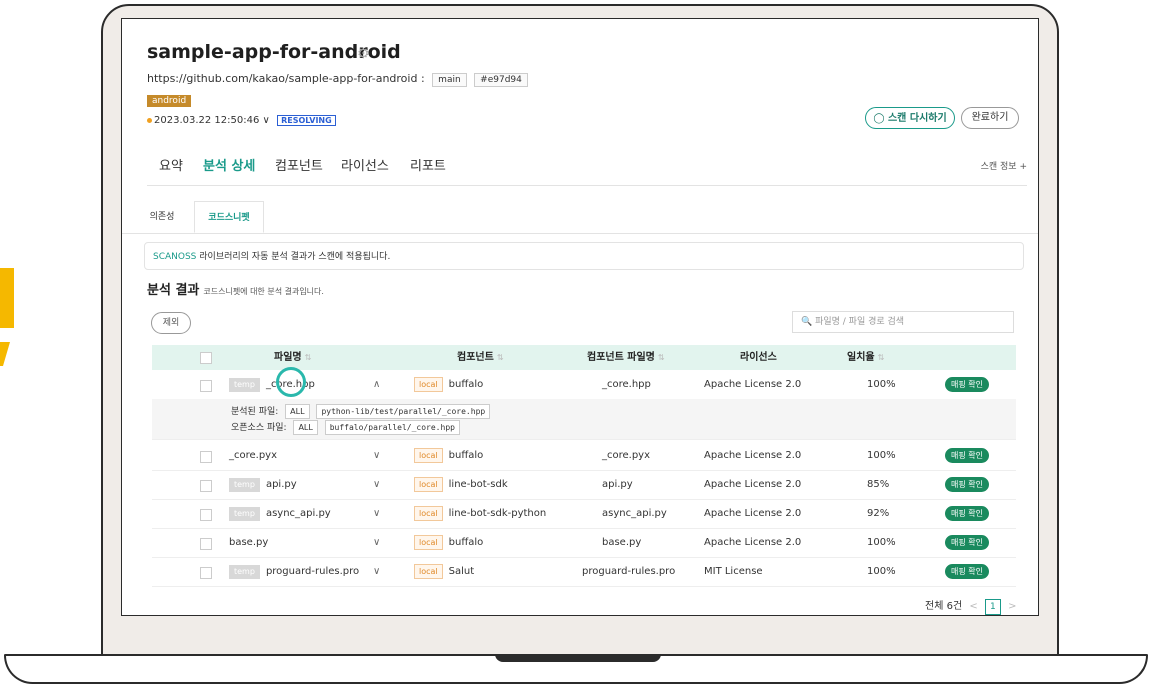 Image resolution: width=1152 pixels, height=689 pixels. What do you see at coordinates (478, 484) in the screenshot?
I see `component-name: line-bot-sdk` at bounding box center [478, 484].